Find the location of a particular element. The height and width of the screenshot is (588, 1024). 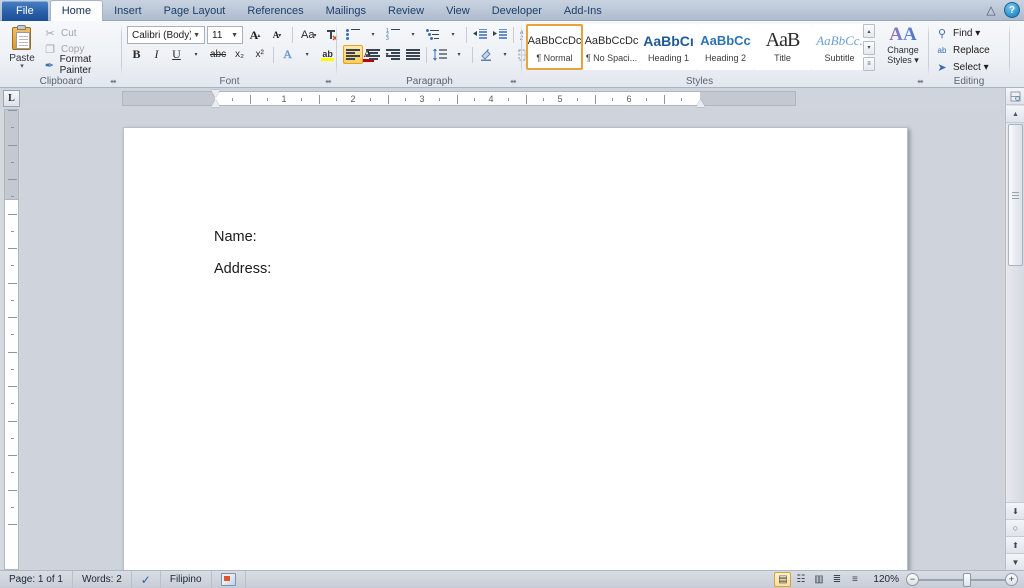

tab-file: File is located at coordinates (25, 11).